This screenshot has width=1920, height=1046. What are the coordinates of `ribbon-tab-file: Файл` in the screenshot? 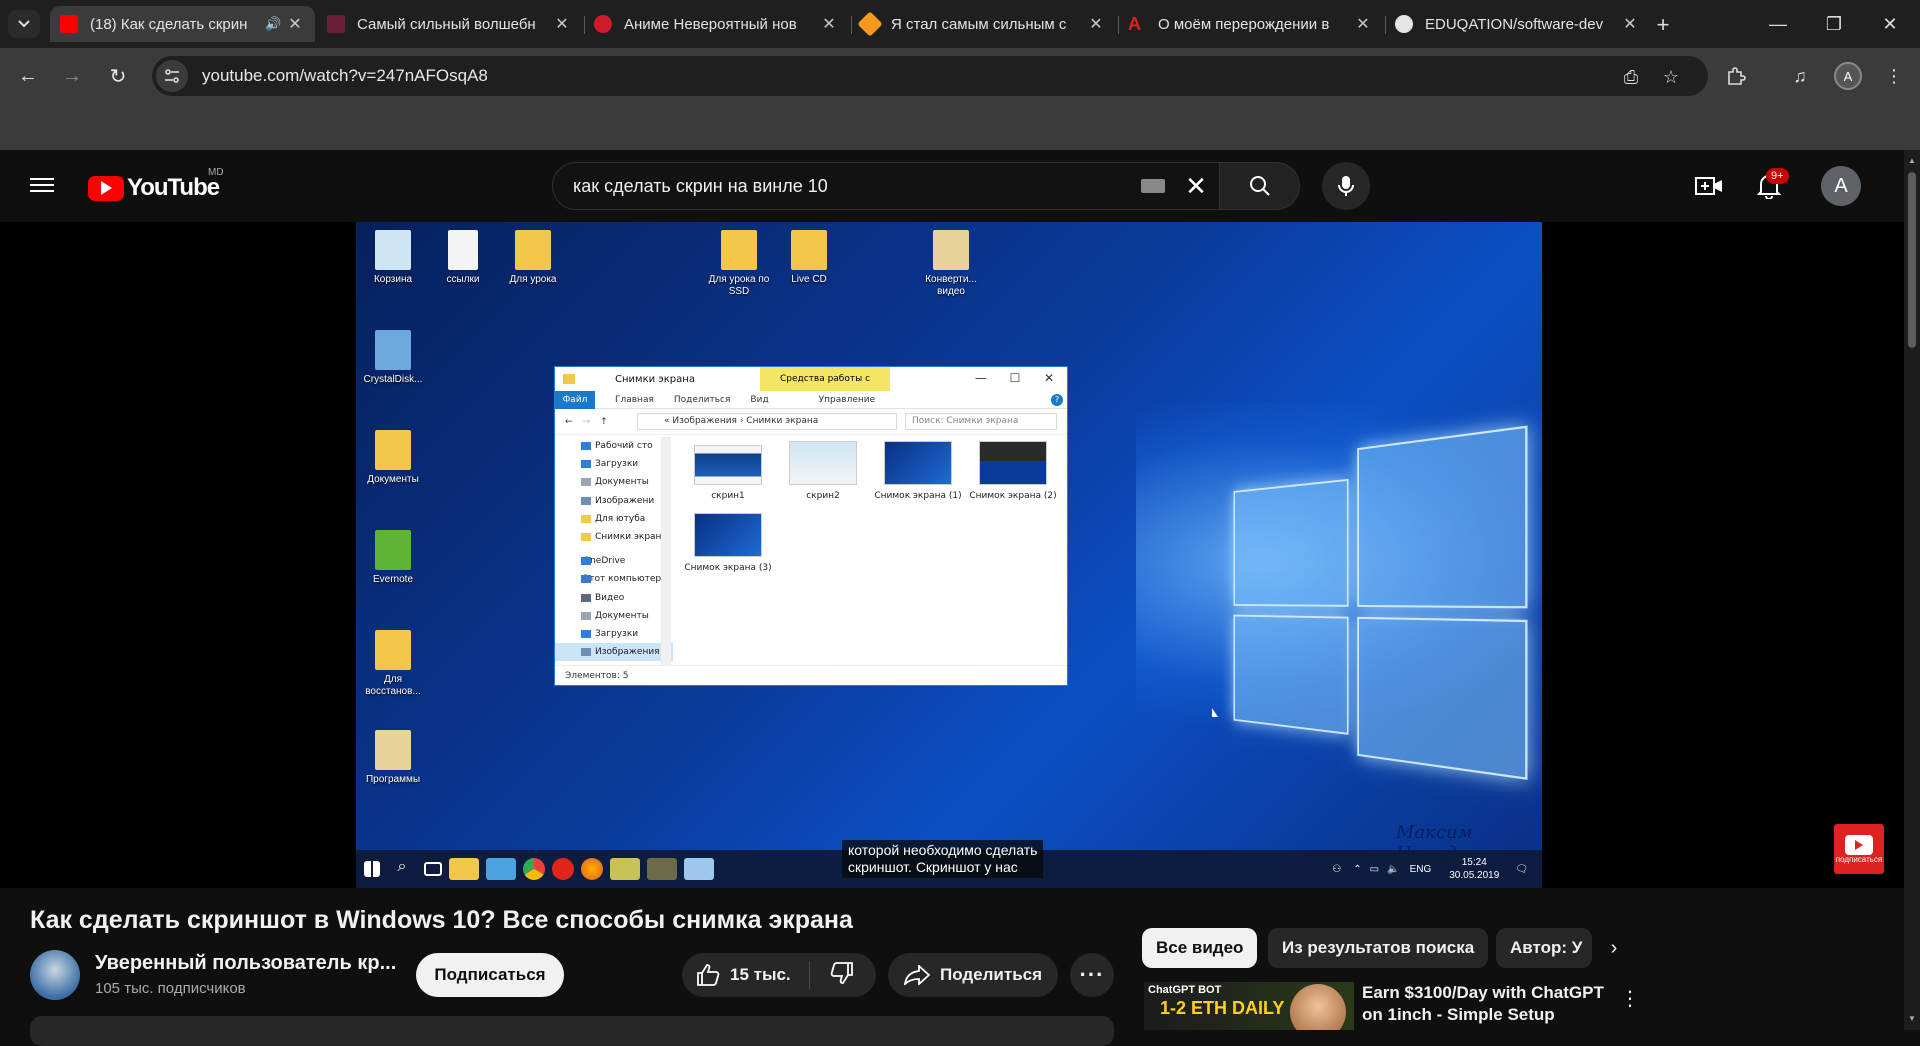 It's located at (575, 399).